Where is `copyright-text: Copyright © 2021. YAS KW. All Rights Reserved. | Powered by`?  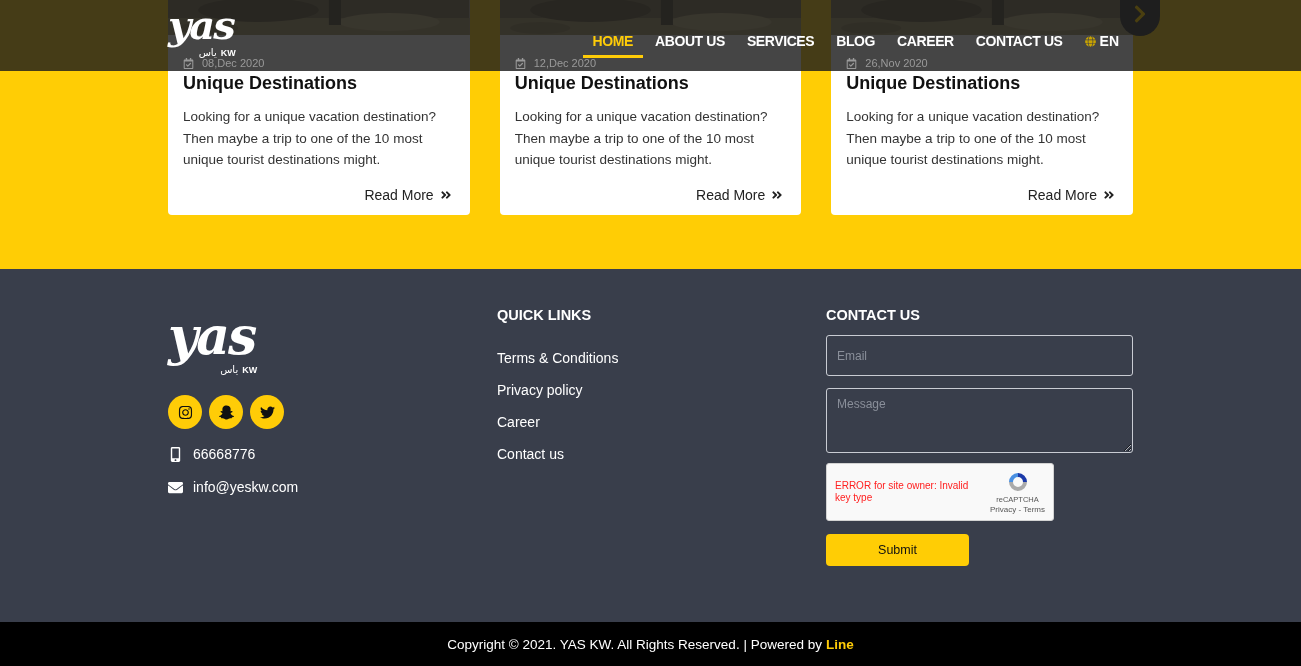
copyright-text: Copyright © 2021. YAS KW. All Rights Reserved. | Powered by is located at coordinates (634, 644).